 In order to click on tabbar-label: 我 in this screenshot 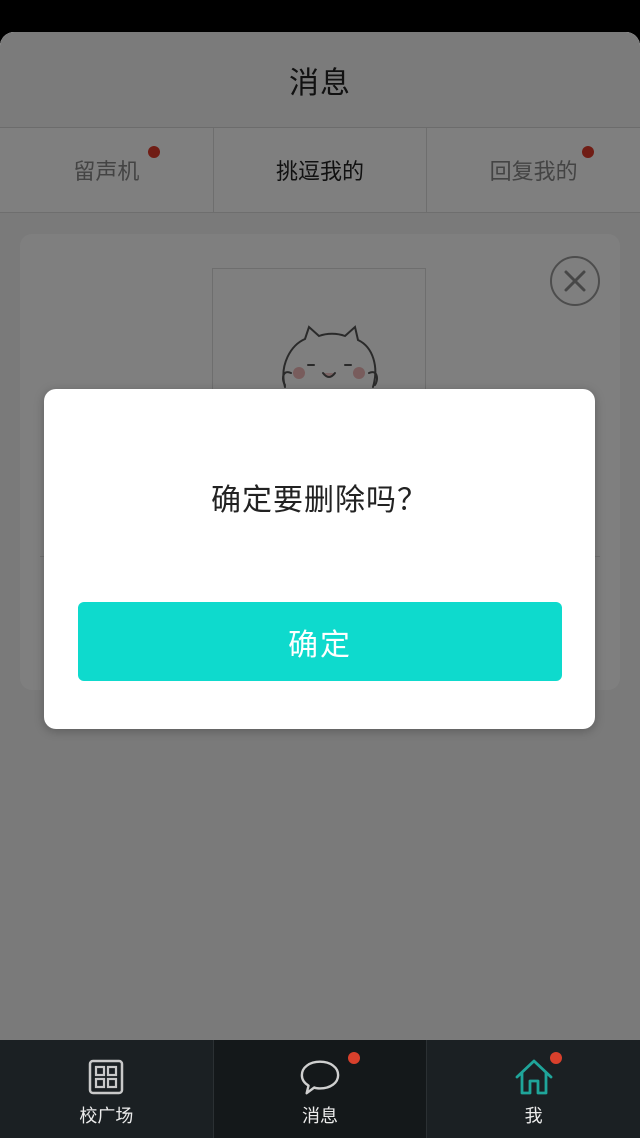, I will do `click(533, 1116)`.